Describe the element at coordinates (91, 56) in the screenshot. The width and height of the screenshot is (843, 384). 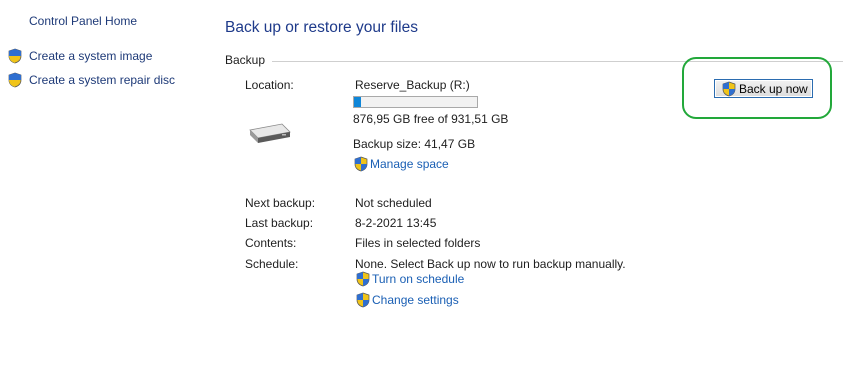
I see `create-system-image-label: Create a system image` at that location.